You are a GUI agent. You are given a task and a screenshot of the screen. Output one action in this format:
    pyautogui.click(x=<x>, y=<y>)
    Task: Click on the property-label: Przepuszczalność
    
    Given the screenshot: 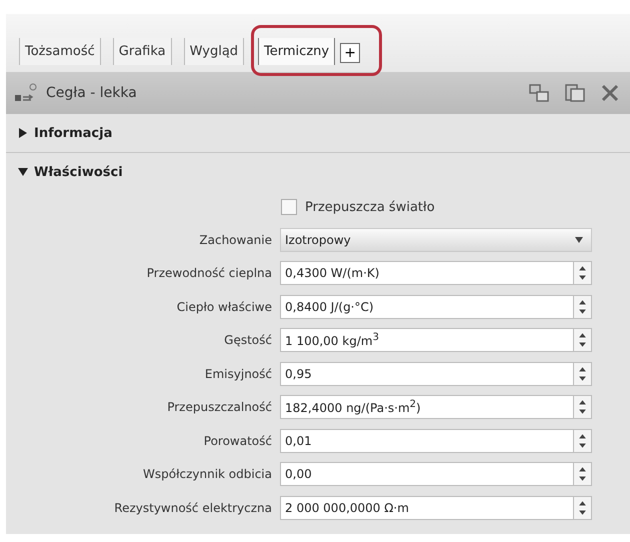 What is the action you would take?
    pyautogui.click(x=219, y=407)
    